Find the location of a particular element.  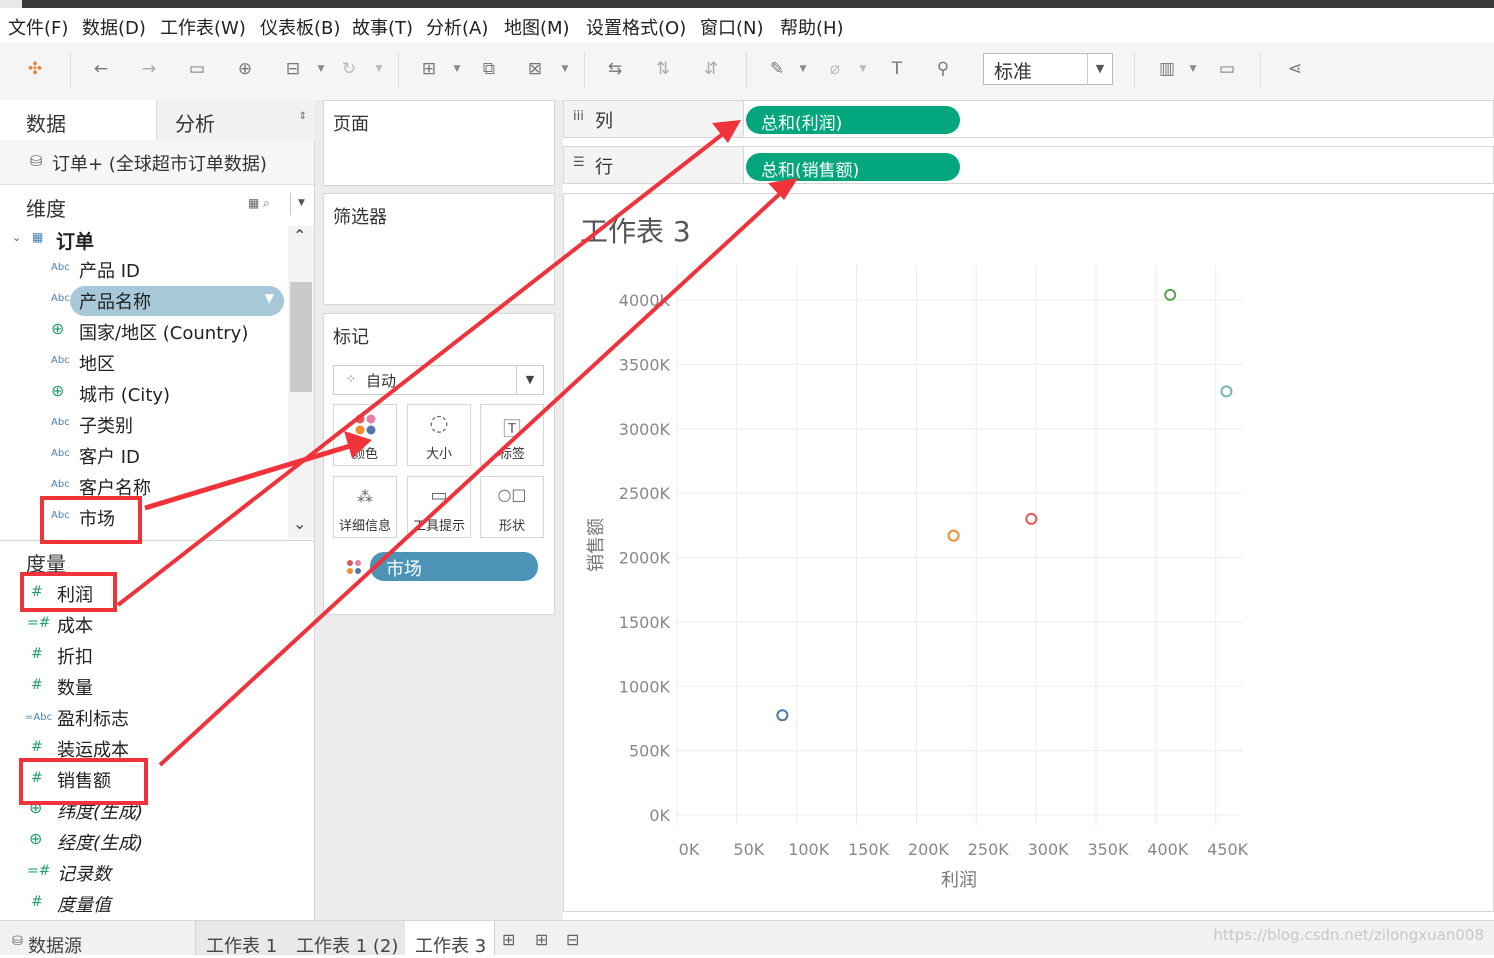

field-measure-values: # 度量值 is located at coordinates (135, 904).